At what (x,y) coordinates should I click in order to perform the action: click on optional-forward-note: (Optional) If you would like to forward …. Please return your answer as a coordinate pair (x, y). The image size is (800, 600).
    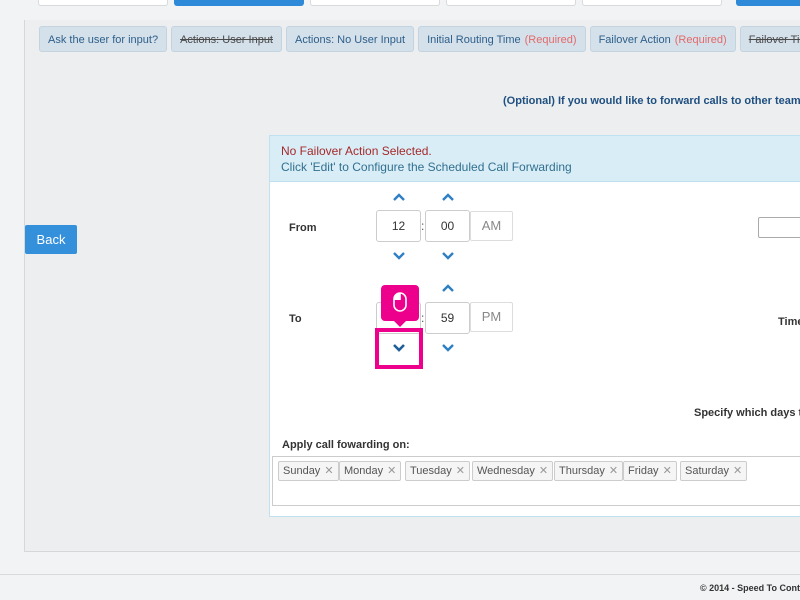
    Looking at the image, I should click on (651, 101).